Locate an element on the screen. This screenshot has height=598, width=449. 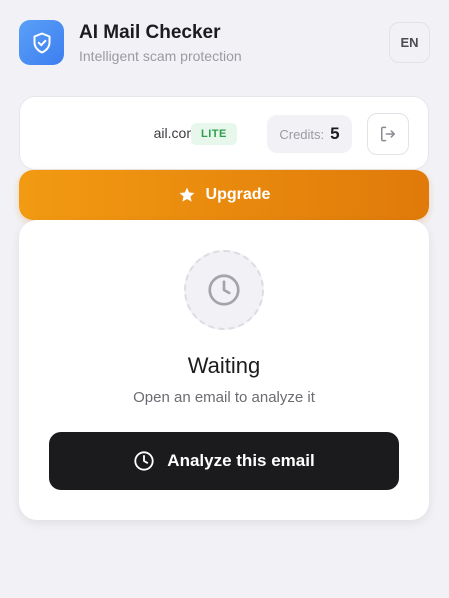
status-title: Waiting is located at coordinates (224, 365).